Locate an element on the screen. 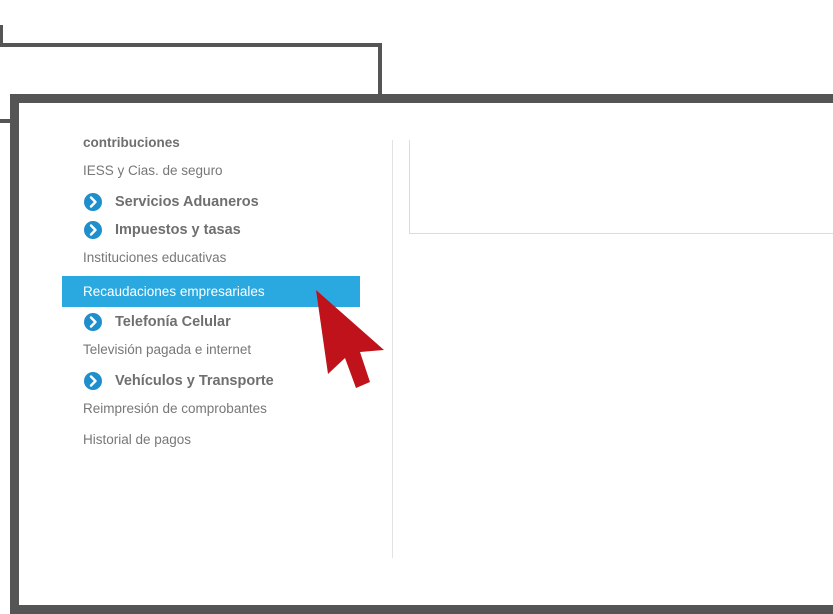  sidebar-item-label: Instituciones educativas is located at coordinates (155, 257).